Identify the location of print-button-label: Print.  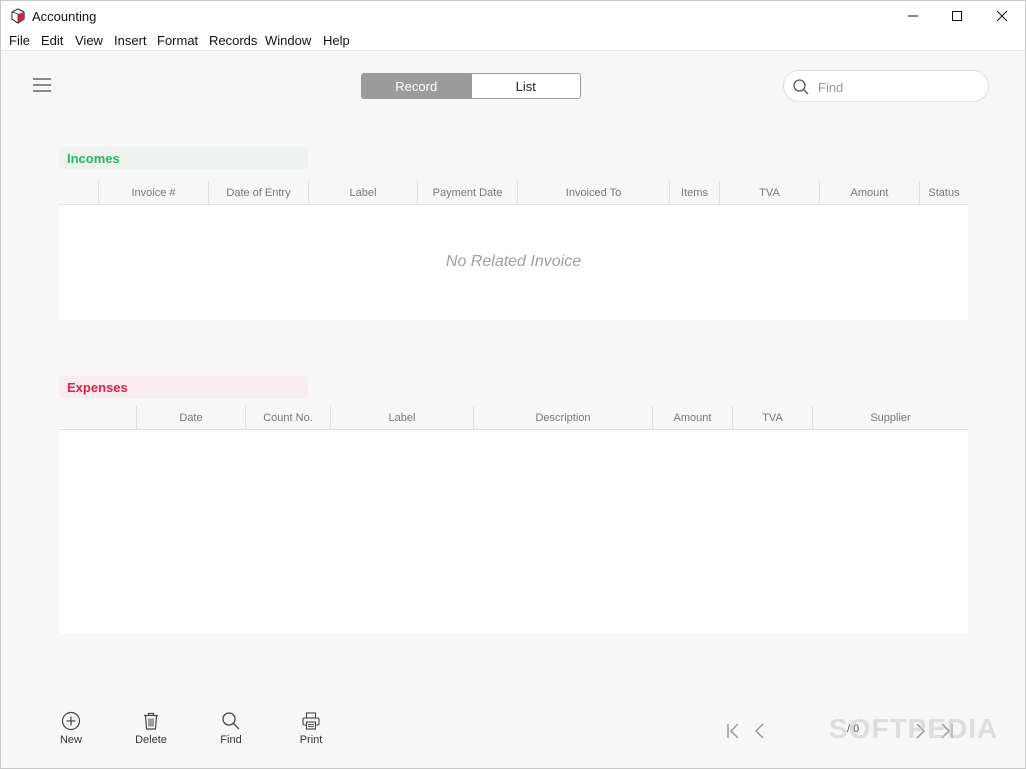
(311, 740).